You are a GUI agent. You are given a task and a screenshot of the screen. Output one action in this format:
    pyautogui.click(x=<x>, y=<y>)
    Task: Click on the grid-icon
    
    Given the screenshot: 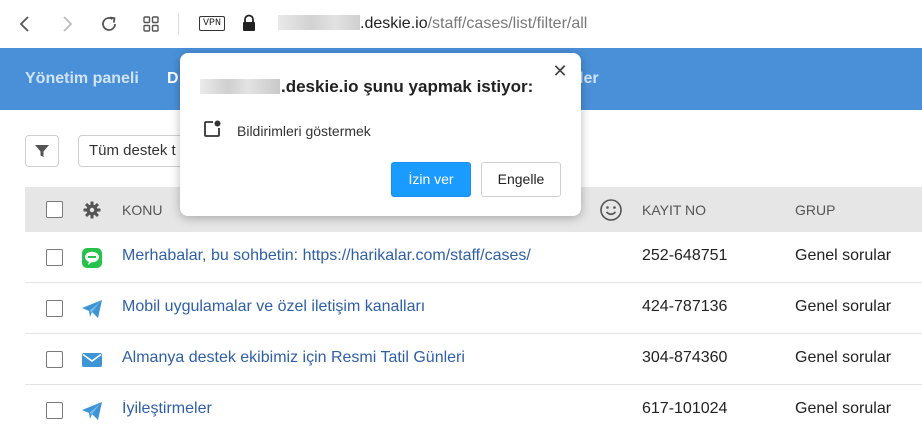 What is the action you would take?
    pyautogui.click(x=151, y=24)
    